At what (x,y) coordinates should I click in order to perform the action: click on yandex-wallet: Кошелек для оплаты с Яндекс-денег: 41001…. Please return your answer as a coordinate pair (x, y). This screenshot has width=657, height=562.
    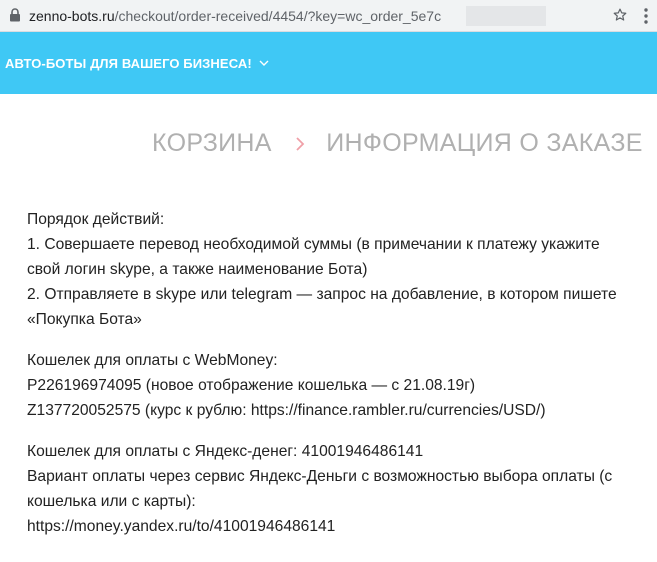
    Looking at the image, I should click on (225, 451).